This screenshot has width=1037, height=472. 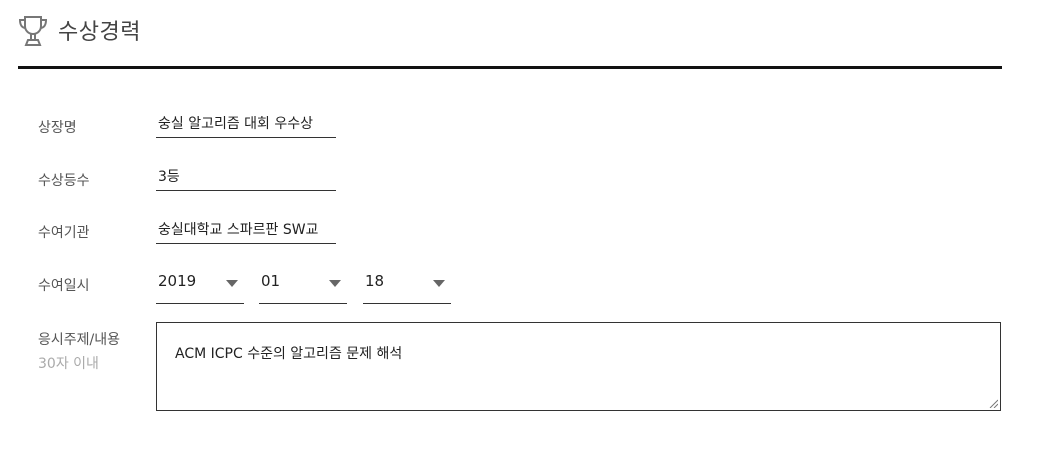 I want to click on award-date-label: 수여일시, so click(x=64, y=286).